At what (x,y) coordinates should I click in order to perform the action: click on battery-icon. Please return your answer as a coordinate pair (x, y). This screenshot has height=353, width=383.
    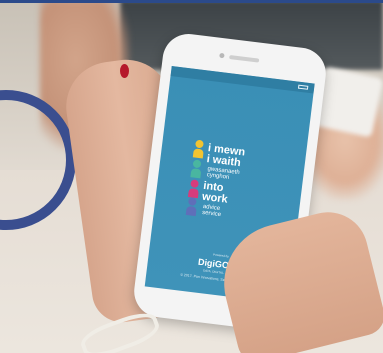
    Looking at the image, I should click on (303, 87).